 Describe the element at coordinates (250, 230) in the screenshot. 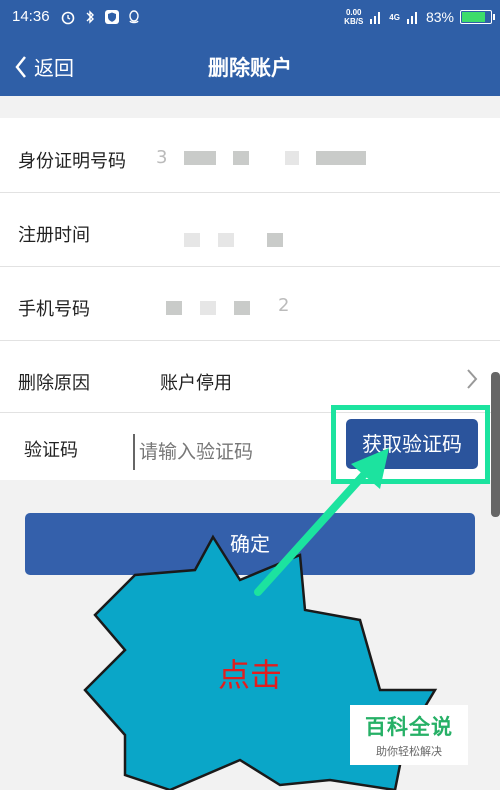

I see `row-register-time: 注册时间` at that location.